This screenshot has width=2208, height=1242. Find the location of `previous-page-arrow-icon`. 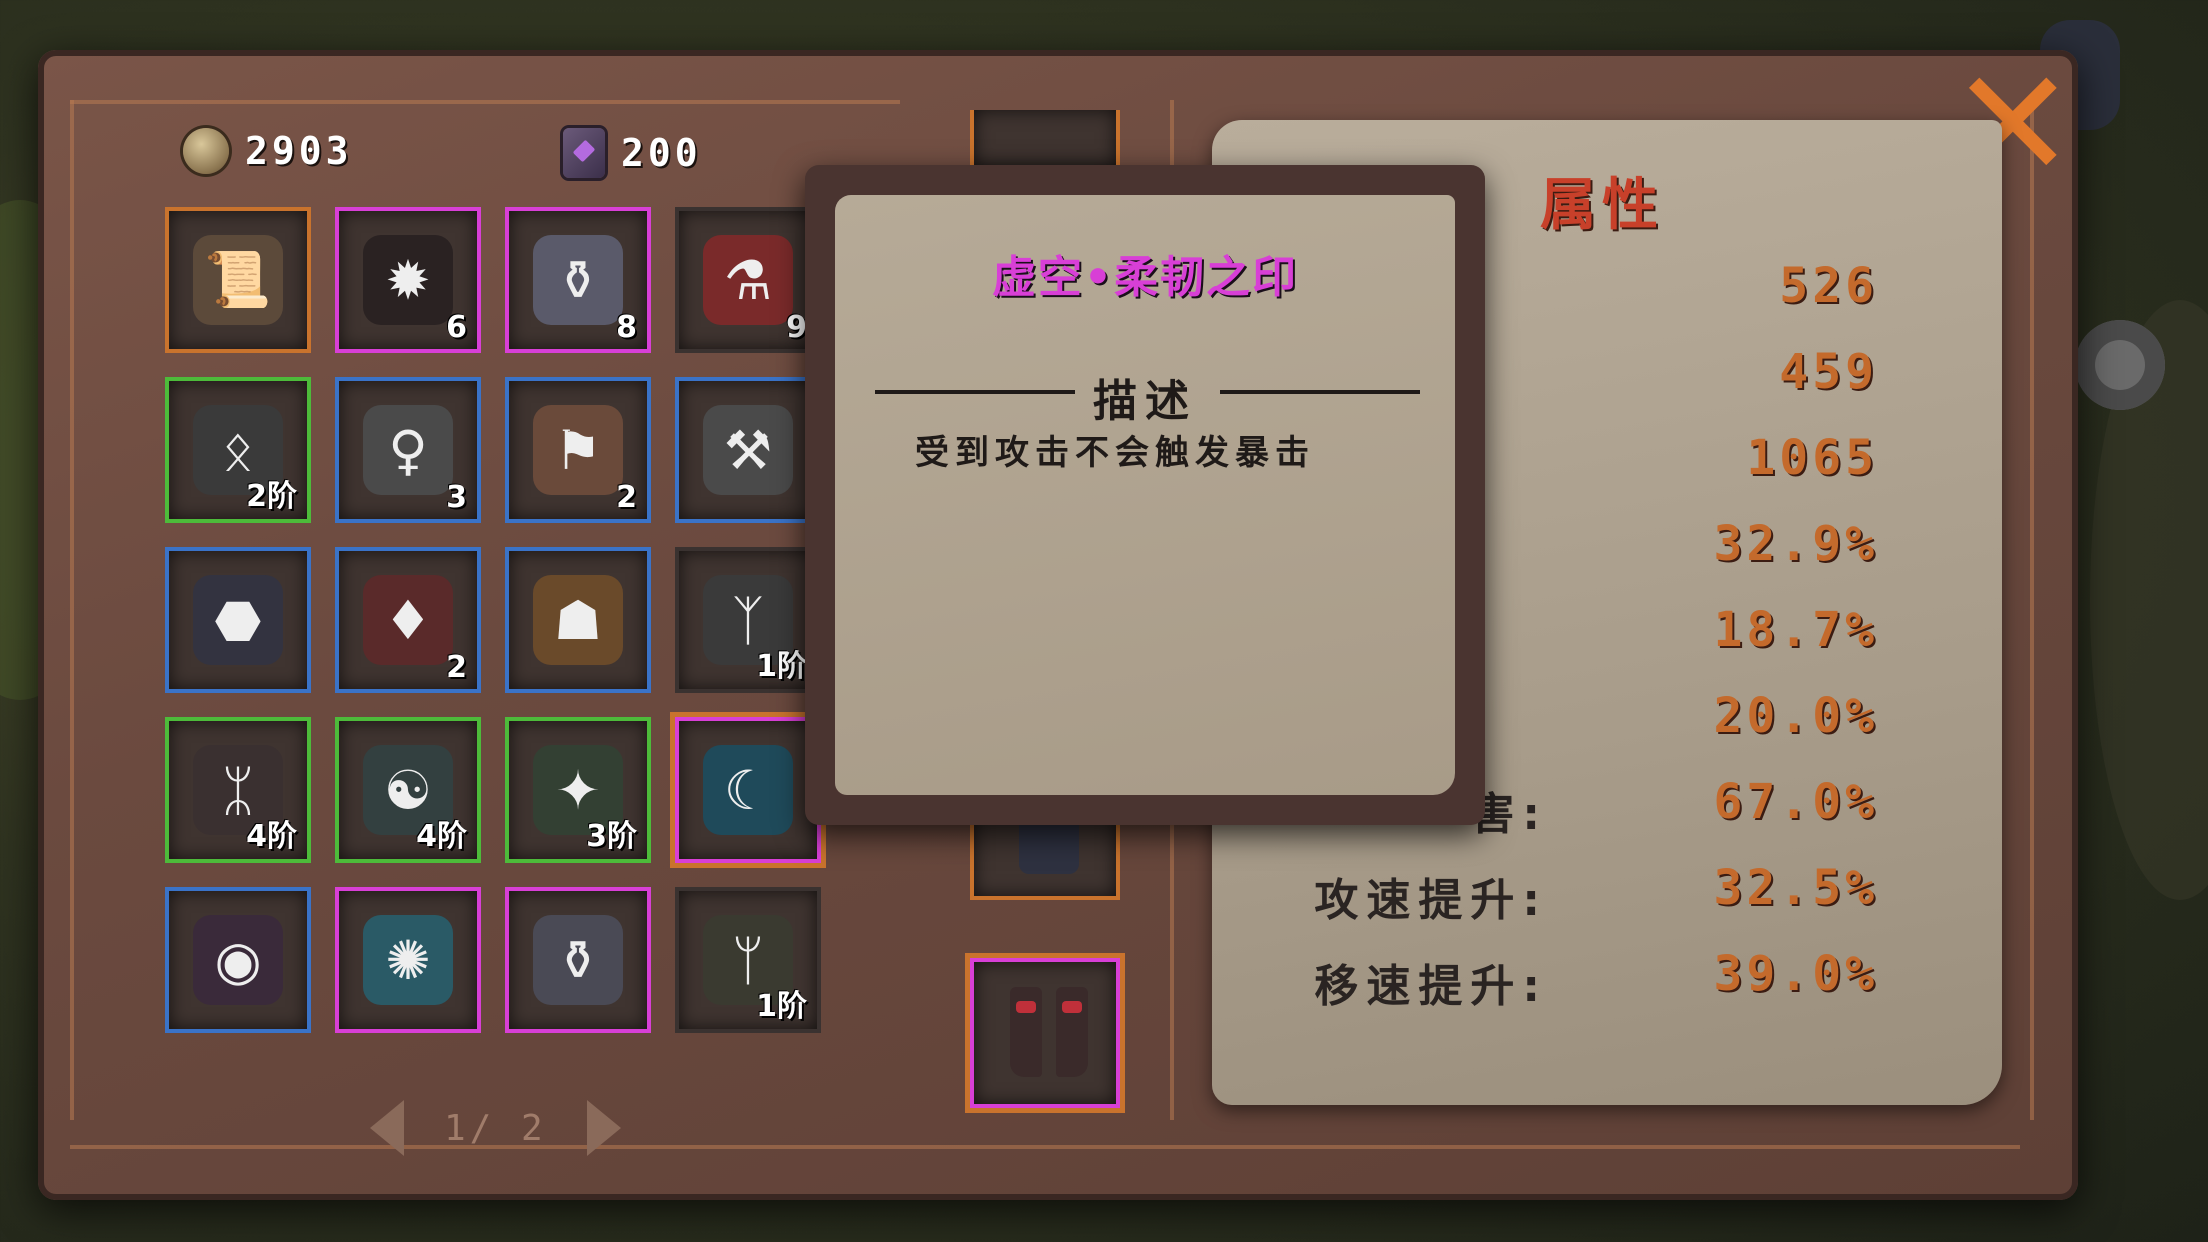

previous-page-arrow-icon is located at coordinates (387, 1128).